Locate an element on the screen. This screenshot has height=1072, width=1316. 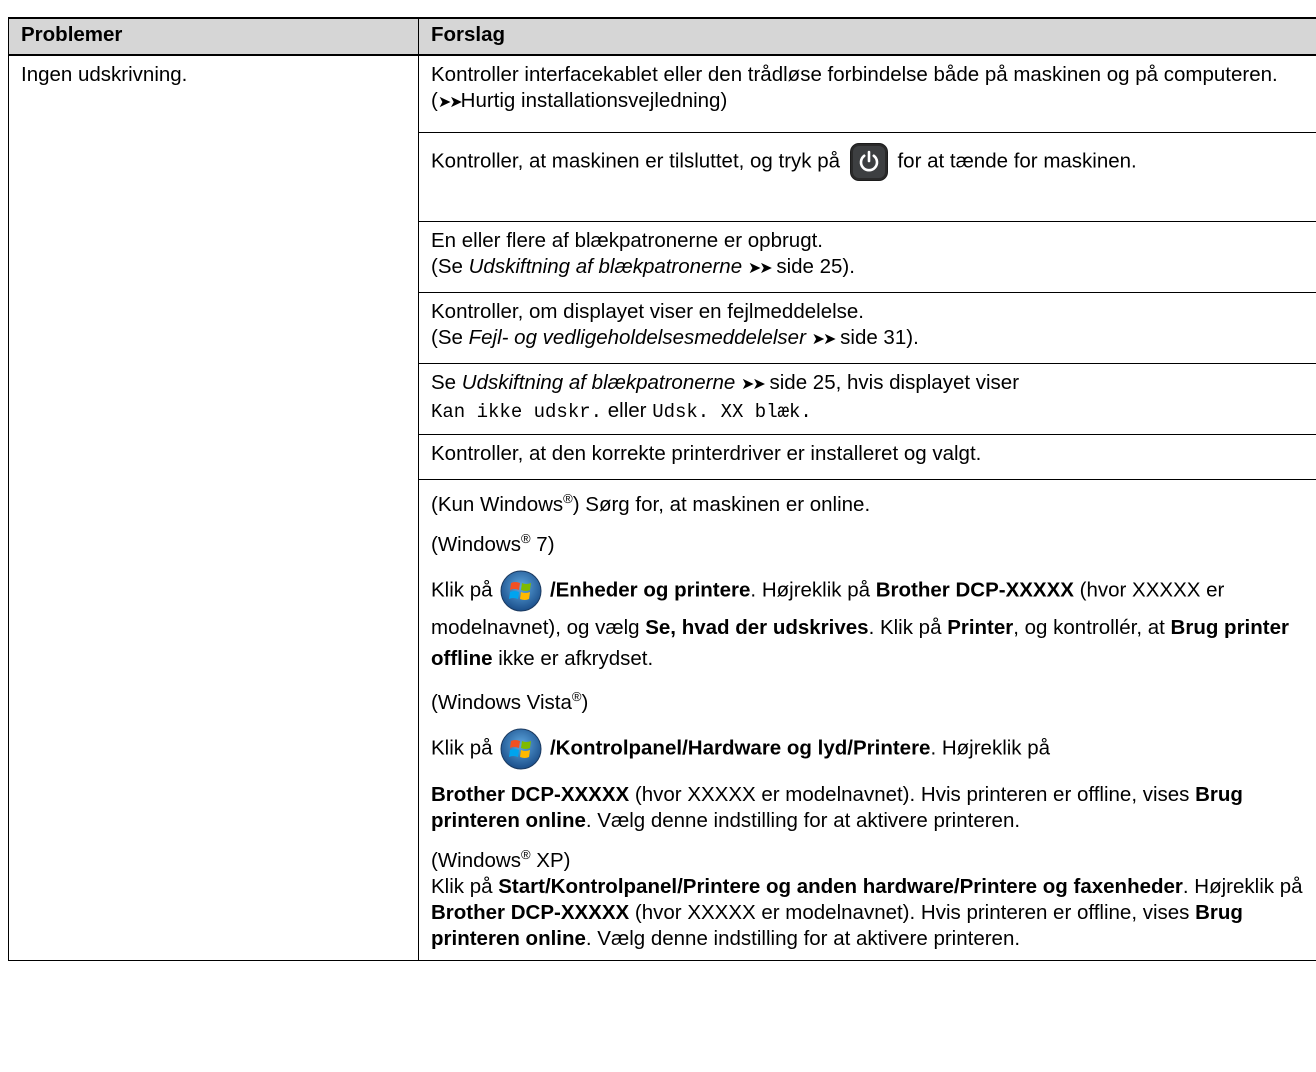
xp-heading: (Windows® XP) is located at coordinates (869, 861).